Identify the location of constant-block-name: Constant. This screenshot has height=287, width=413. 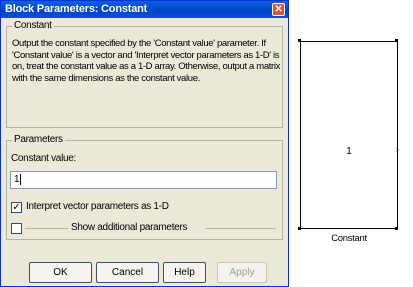
(349, 238).